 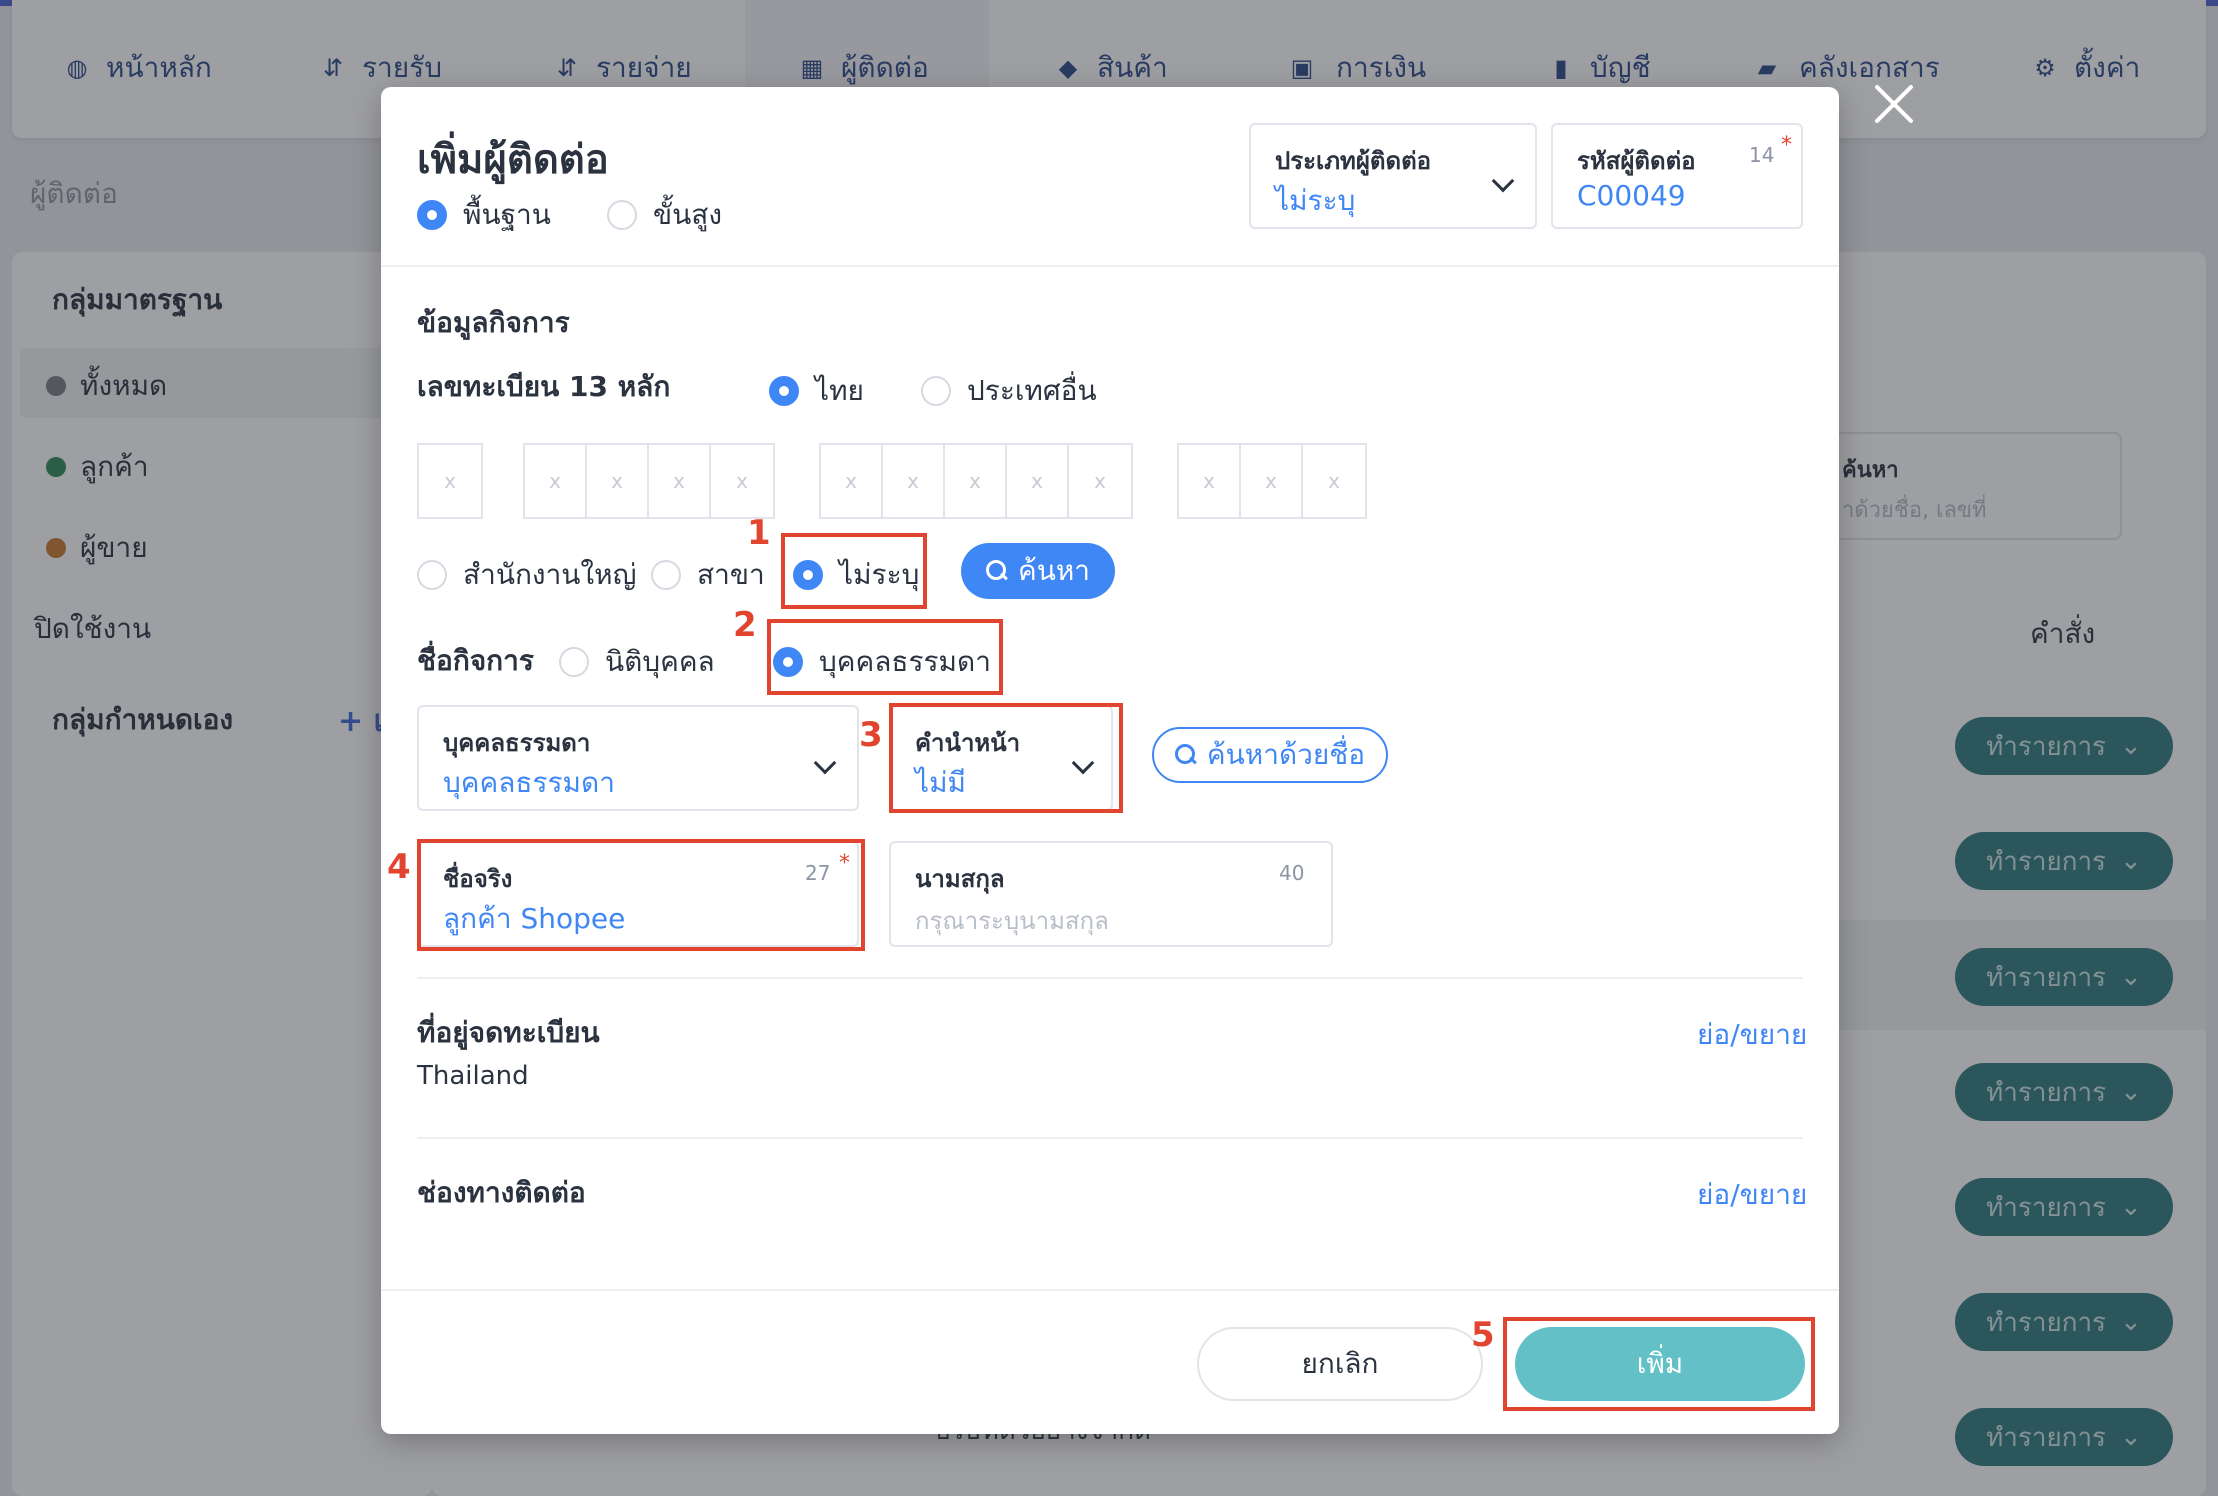 I want to click on address-expand-link: ย่อ/ขยาย, so click(x=1752, y=1035).